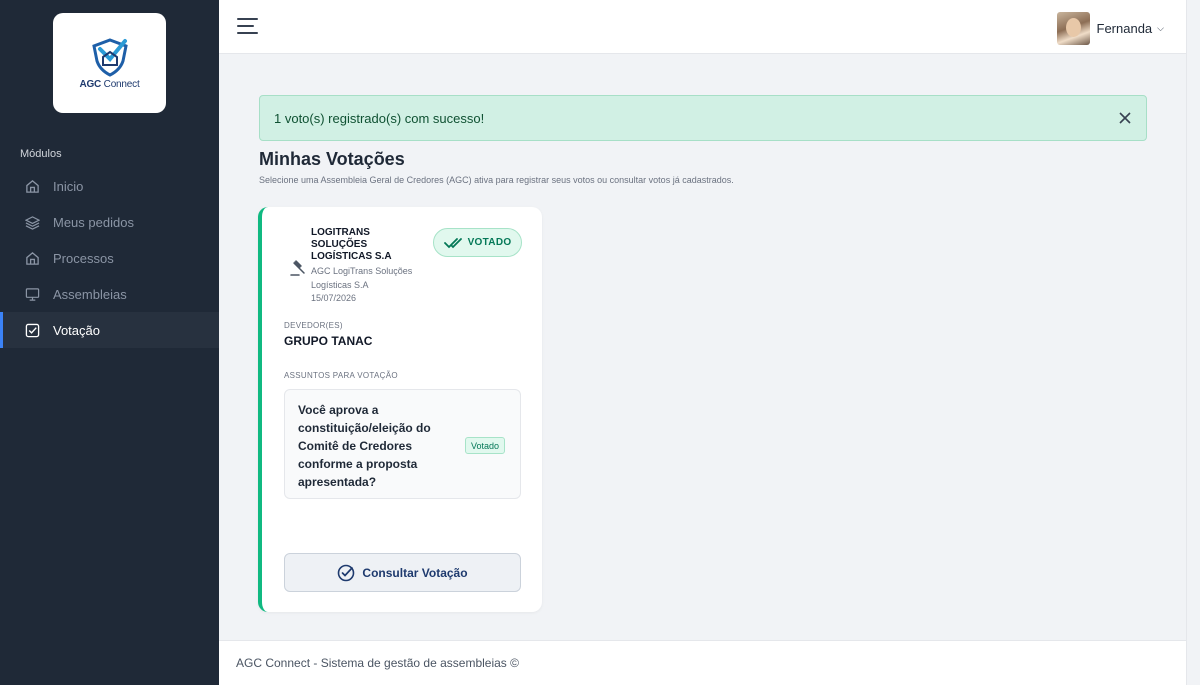 The height and width of the screenshot is (685, 1200). What do you see at coordinates (485, 445) in the screenshot?
I see `topic-status-badge: Votado` at bounding box center [485, 445].